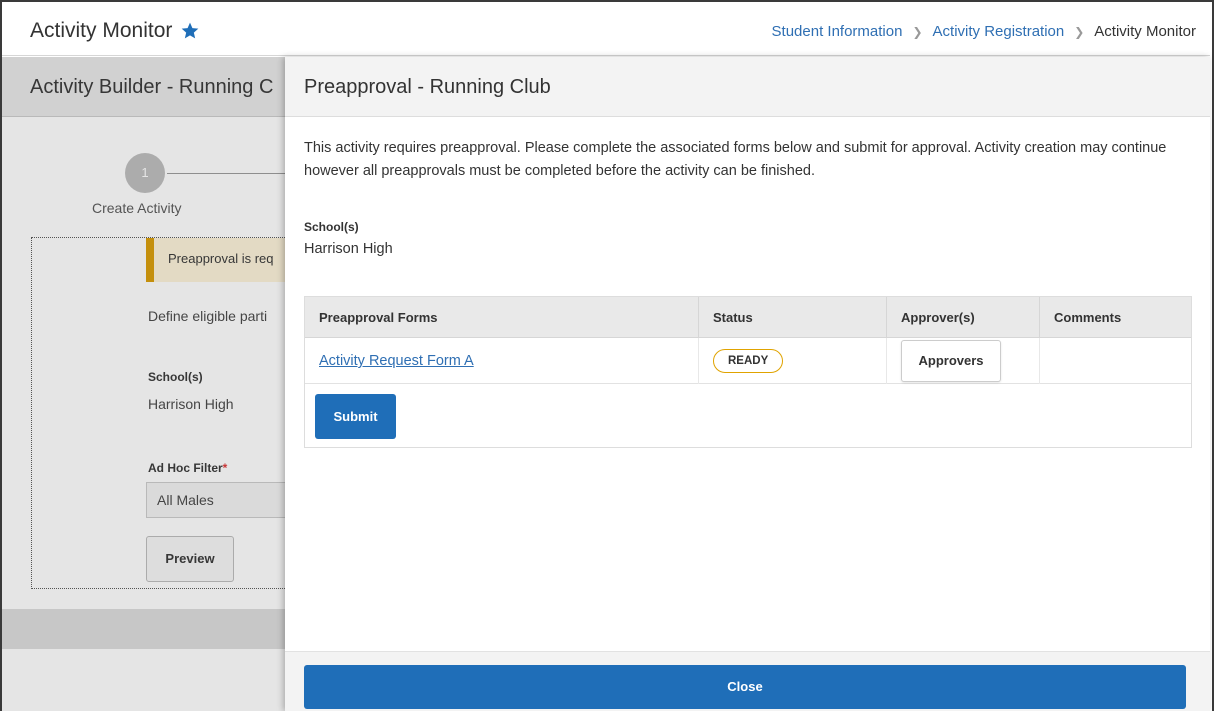 This screenshot has width=1214, height=711. Describe the element at coordinates (331, 227) in the screenshot. I see `panel-school-label: School(s)` at that location.